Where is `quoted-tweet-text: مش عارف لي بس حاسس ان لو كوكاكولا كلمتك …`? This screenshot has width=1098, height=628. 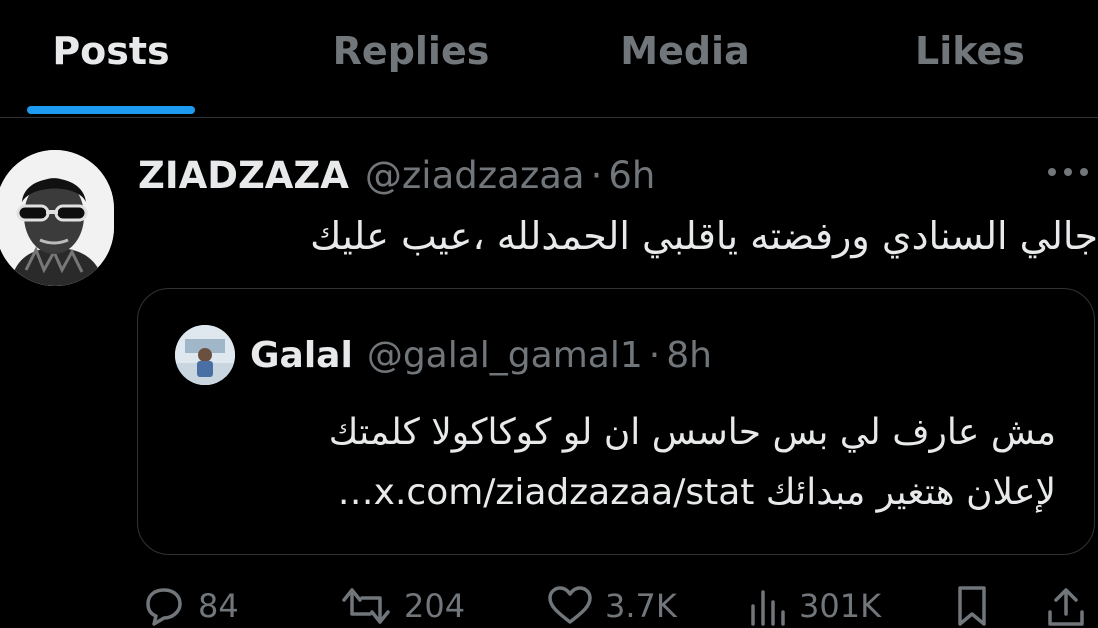 quoted-tweet-text: مش عارف لي بس حاسس ان لو كوكاكولا كلمتك … is located at coordinates (637, 463).